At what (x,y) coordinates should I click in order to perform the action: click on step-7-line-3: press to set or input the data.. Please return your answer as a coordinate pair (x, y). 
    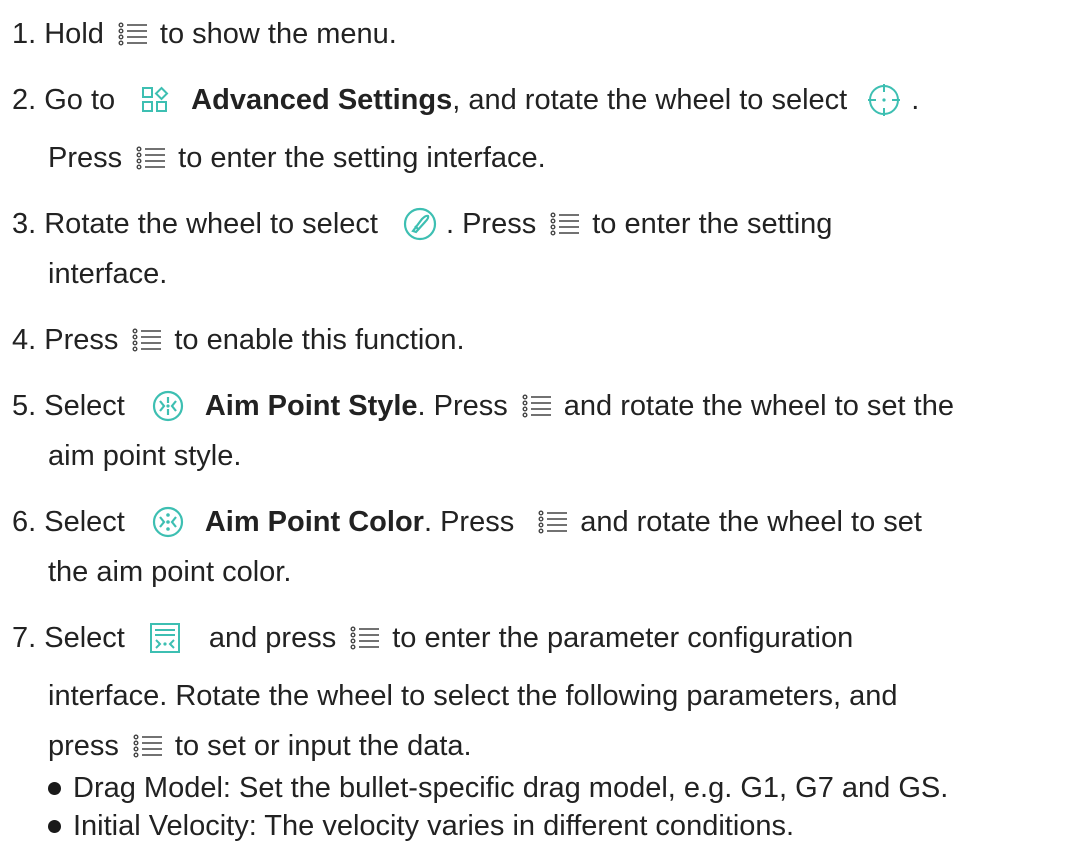
    Looking at the image, I should click on (260, 746).